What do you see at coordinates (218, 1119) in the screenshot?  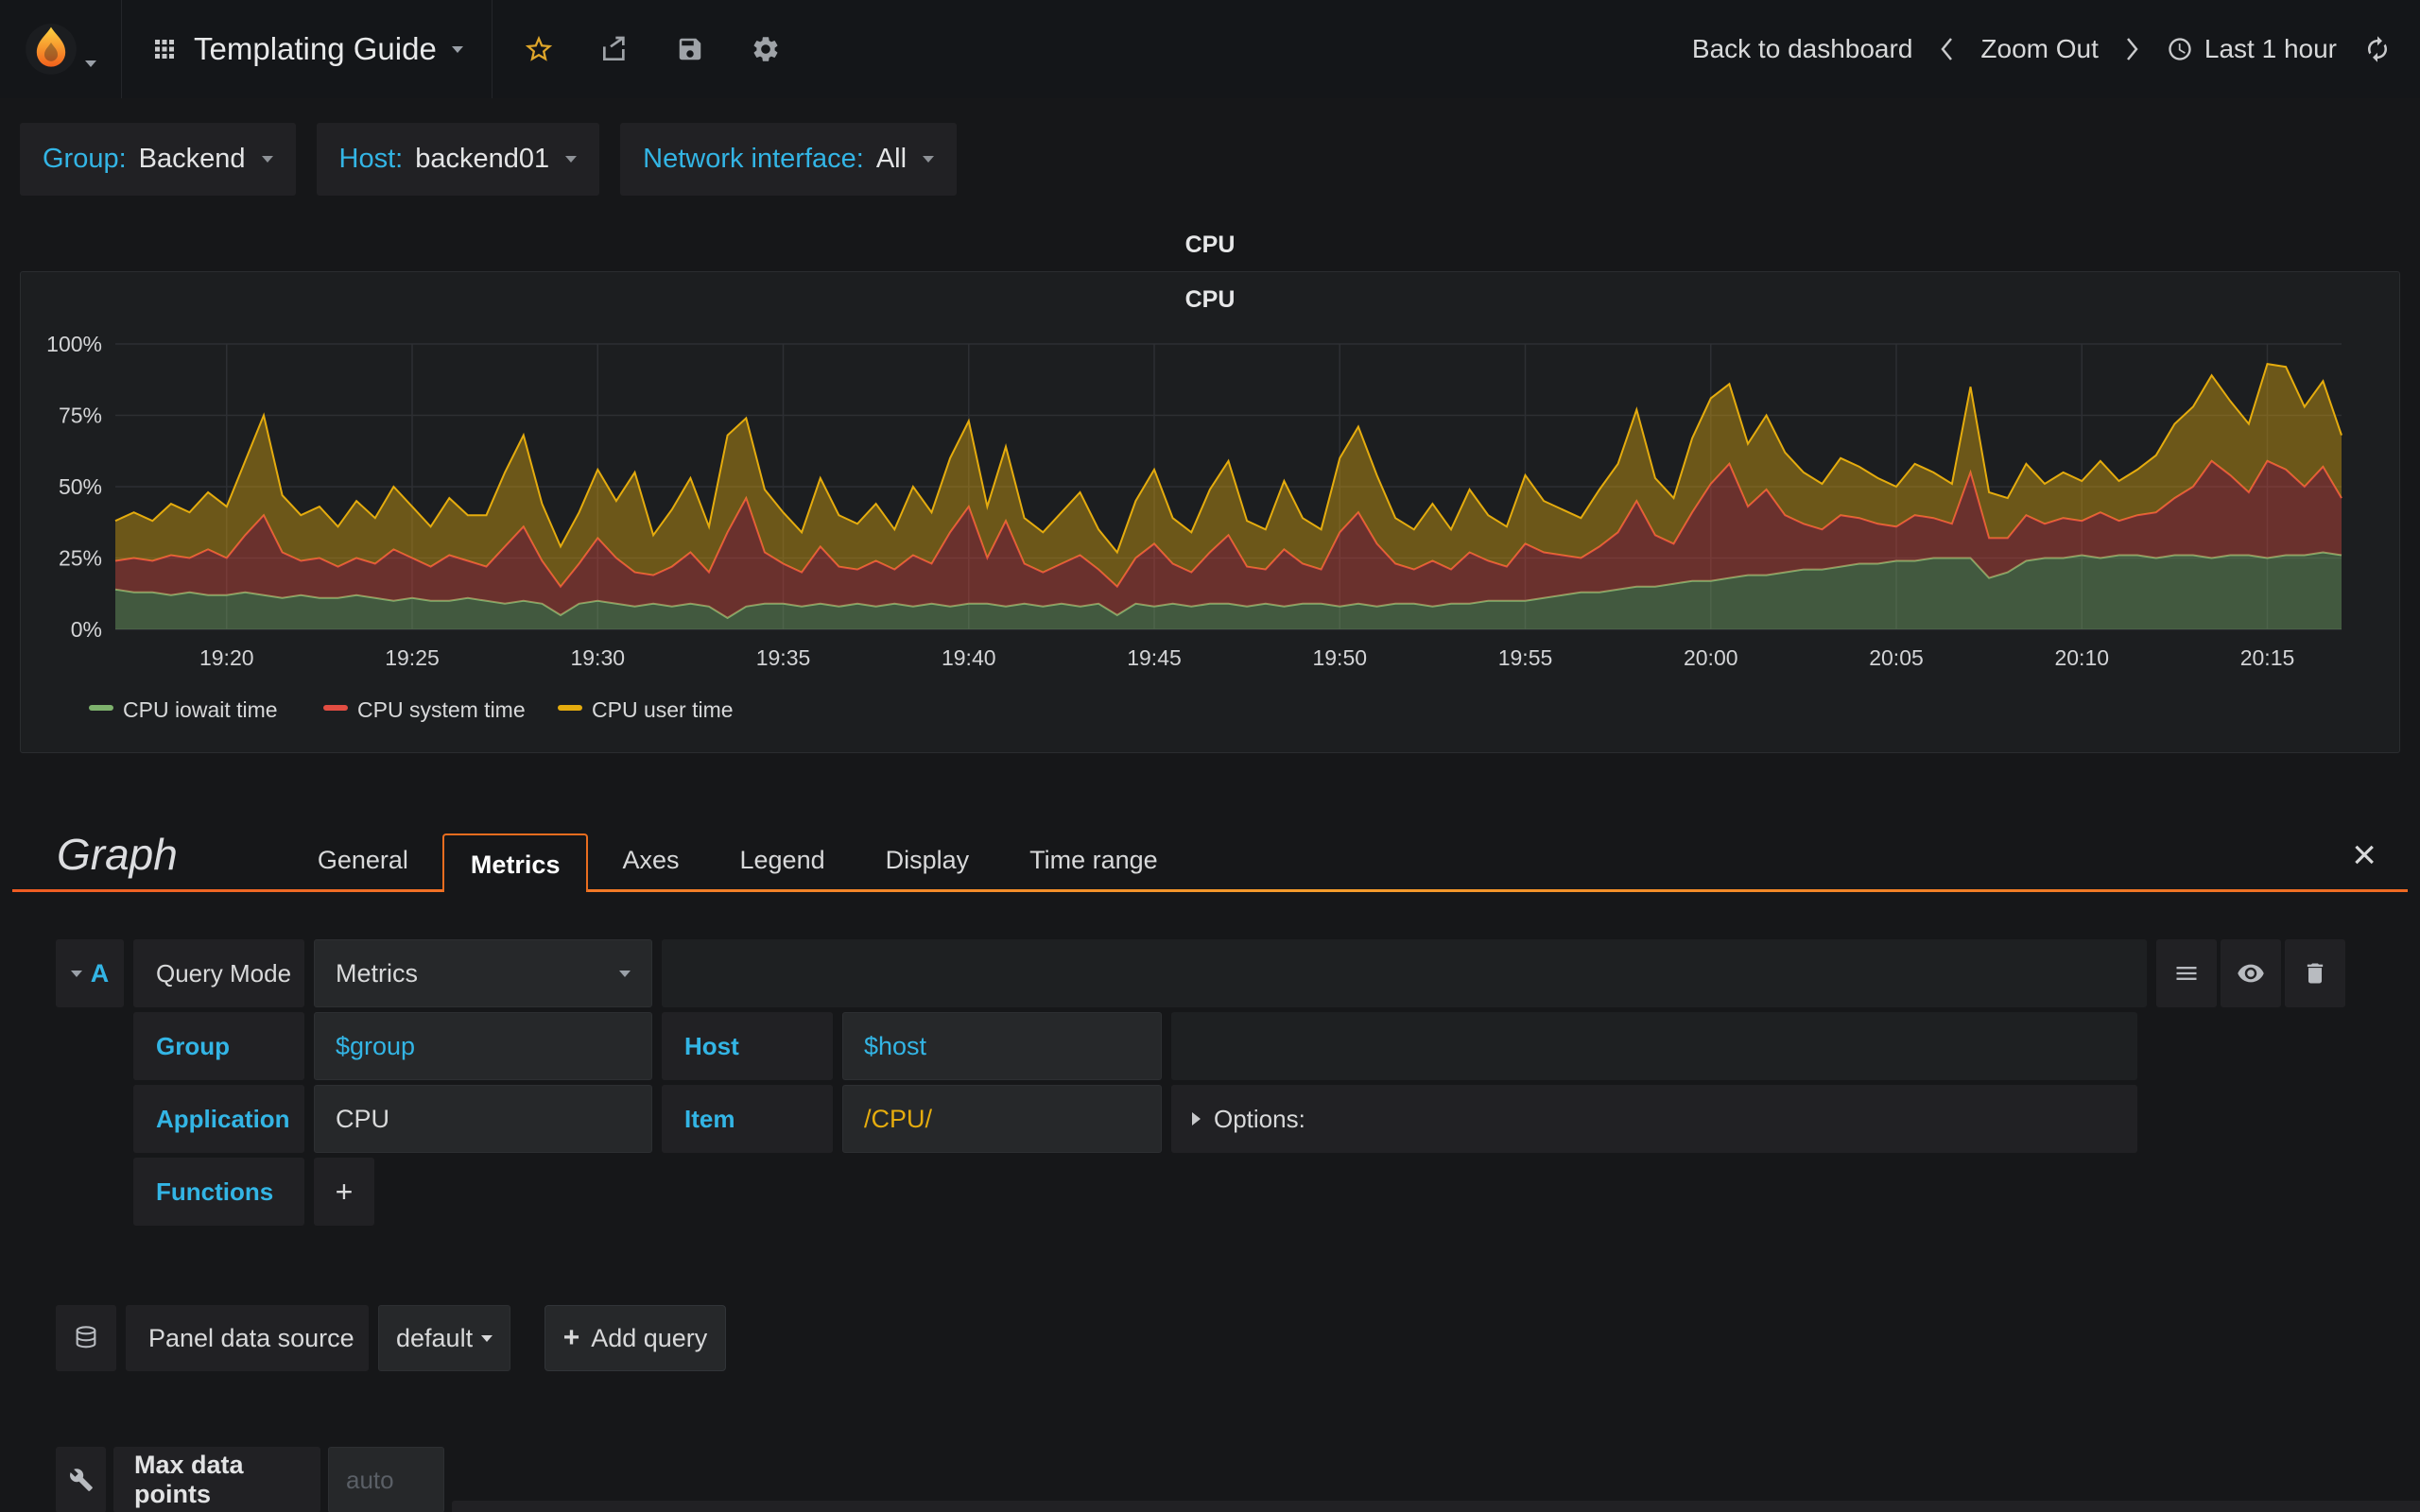 I see `application-label: Application` at bounding box center [218, 1119].